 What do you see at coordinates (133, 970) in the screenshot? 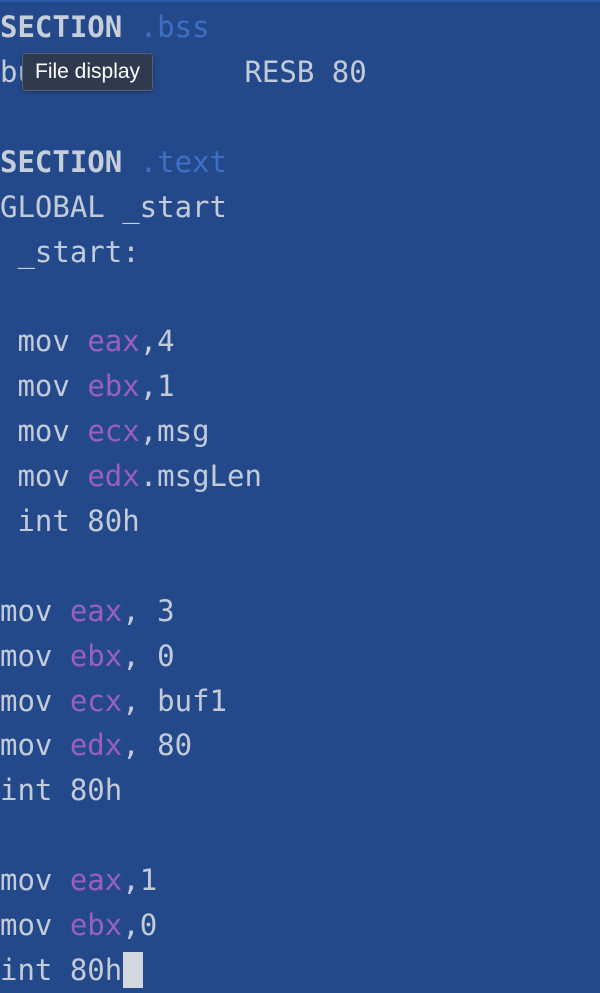
I see `text-cursor` at bounding box center [133, 970].